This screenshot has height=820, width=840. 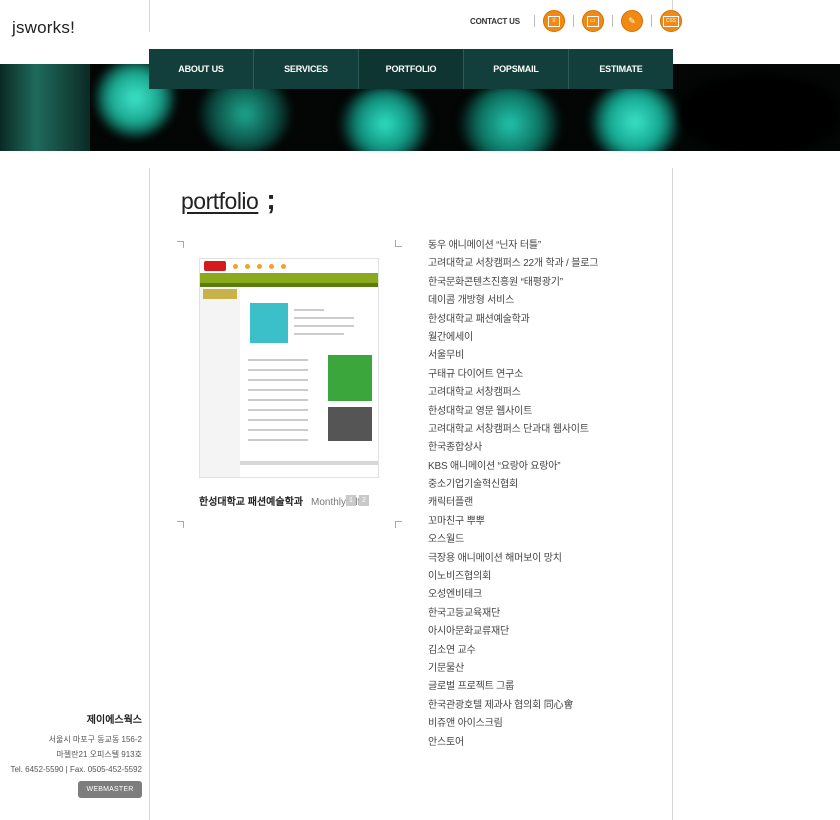 I want to click on list-item: 오스월드, so click(x=513, y=540).